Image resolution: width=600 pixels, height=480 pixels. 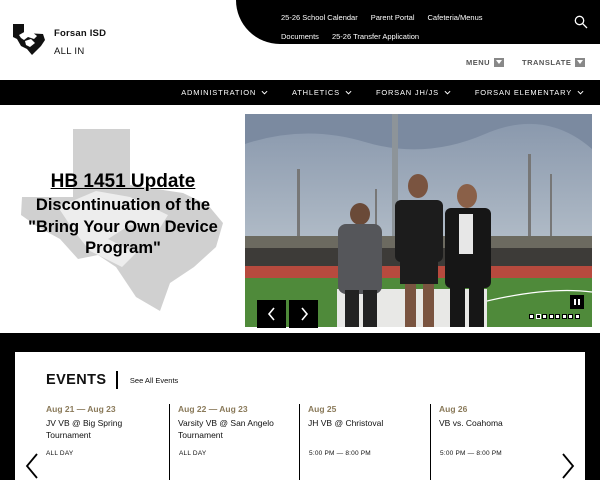 What do you see at coordinates (491, 442) in the screenshot?
I see `event-card: Aug 26 VB vs. Coahoma 5:00 PM — 8:00 PM` at bounding box center [491, 442].